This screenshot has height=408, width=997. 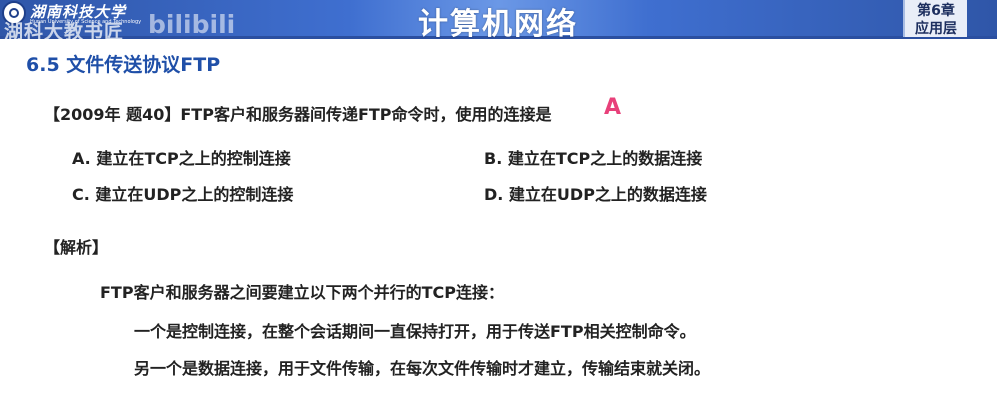 What do you see at coordinates (498, 24) in the screenshot?
I see `course-title: 计算机网络` at bounding box center [498, 24].